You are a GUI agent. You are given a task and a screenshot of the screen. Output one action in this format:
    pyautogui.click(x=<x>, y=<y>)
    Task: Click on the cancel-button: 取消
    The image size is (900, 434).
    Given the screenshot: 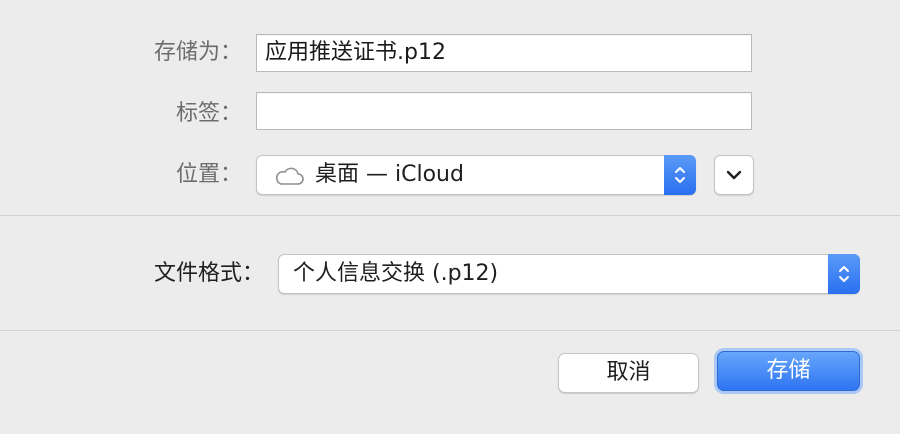 What is the action you would take?
    pyautogui.click(x=628, y=373)
    